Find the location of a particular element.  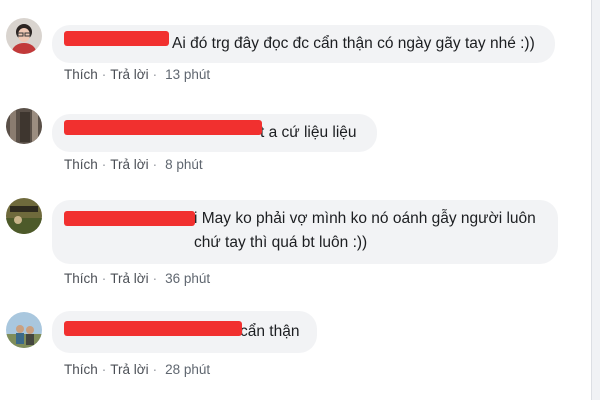

comment-text: cẩn thận is located at coordinates (270, 331).